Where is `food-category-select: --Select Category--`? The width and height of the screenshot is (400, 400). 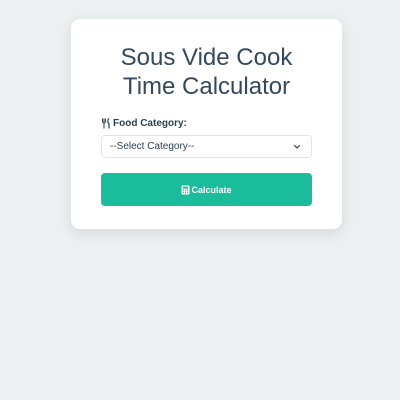 food-category-select: --Select Category-- is located at coordinates (206, 146).